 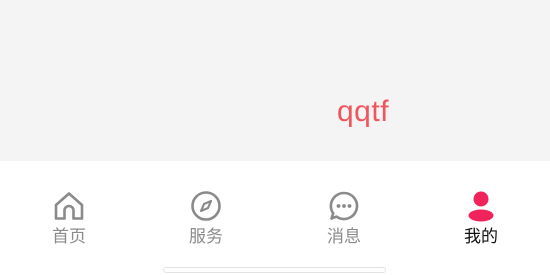 What do you see at coordinates (344, 237) in the screenshot?
I see `tab-messages-label: 消息` at bounding box center [344, 237].